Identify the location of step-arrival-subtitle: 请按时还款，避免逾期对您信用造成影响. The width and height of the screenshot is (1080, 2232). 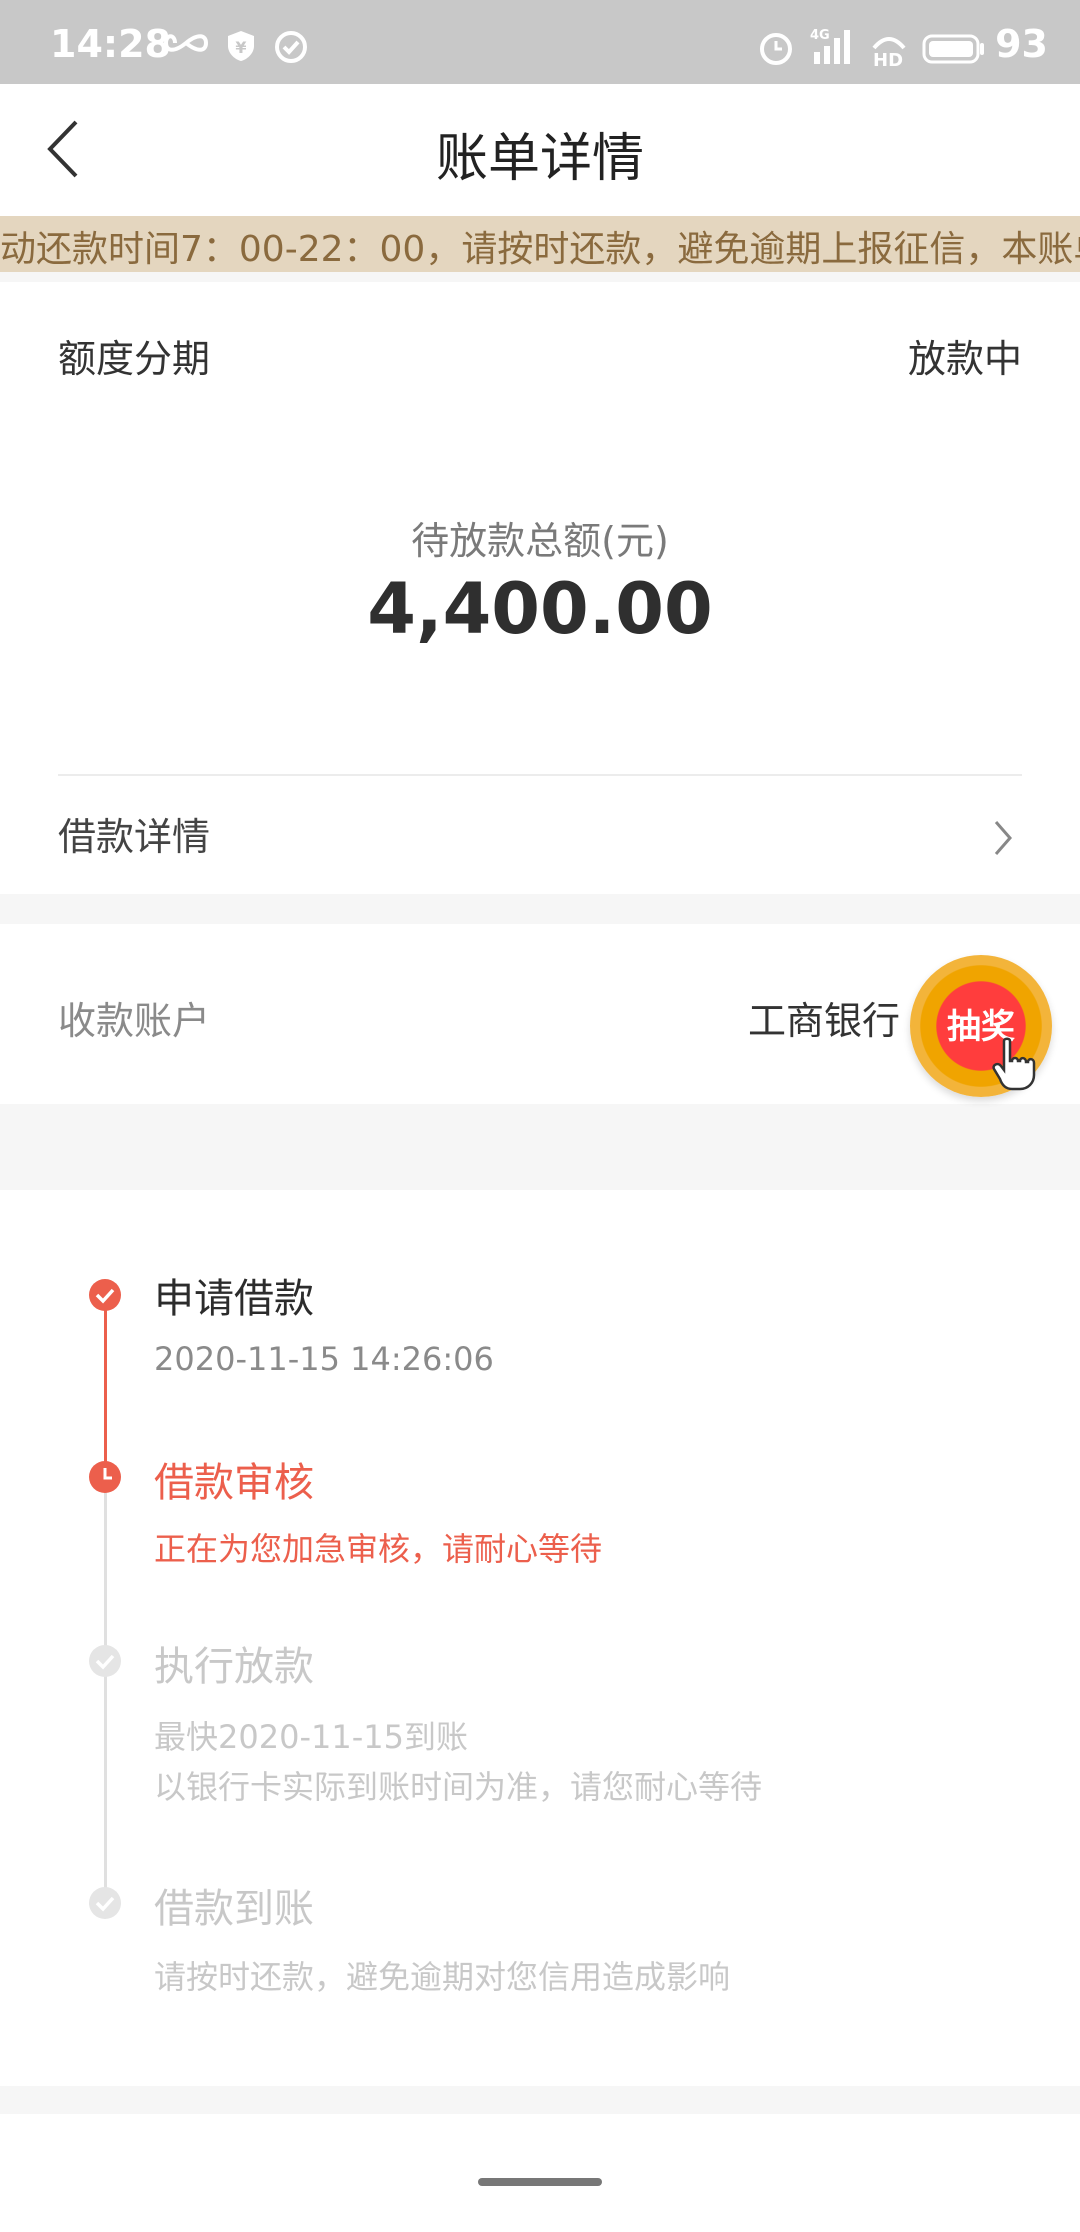
(442, 1977).